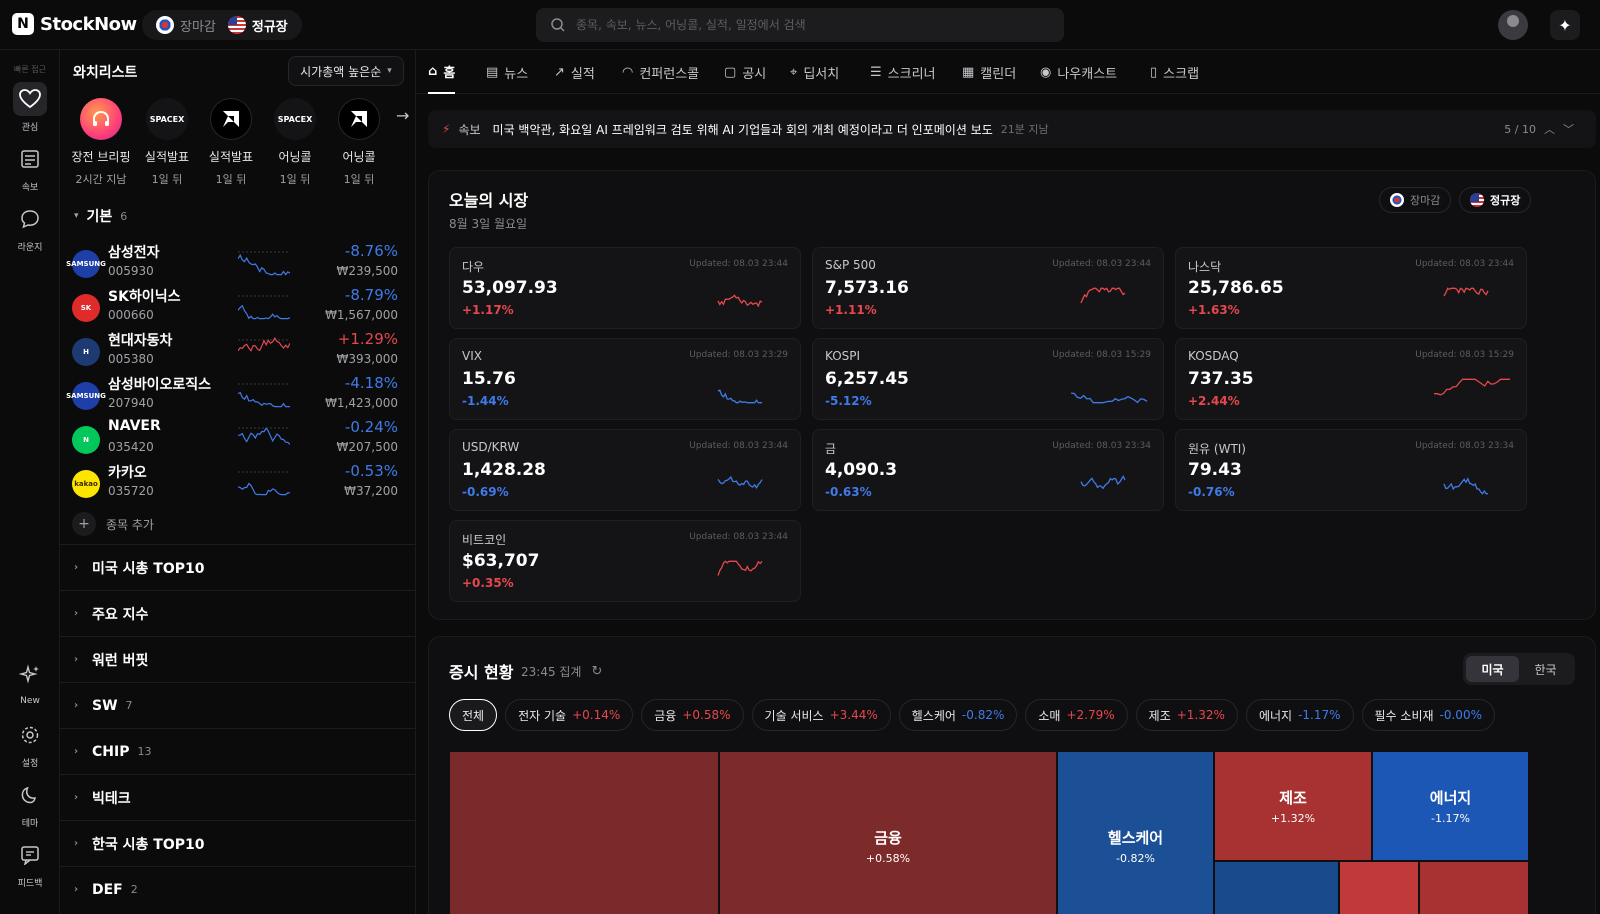 The width and height of the screenshot is (1600, 914). What do you see at coordinates (237, 751) in the screenshot?
I see `folder-row: › CHIP 13` at bounding box center [237, 751].